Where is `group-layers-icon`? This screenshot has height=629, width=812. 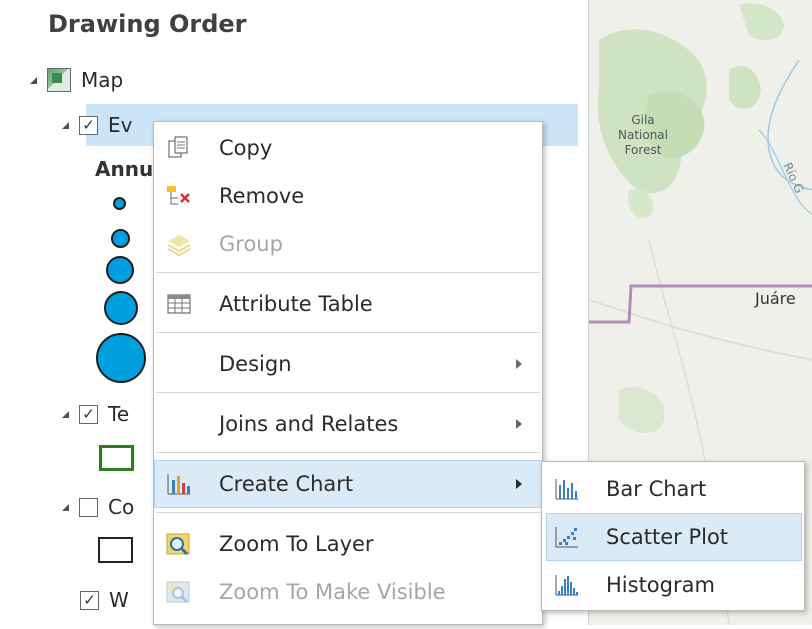
group-layers-icon is located at coordinates (179, 244).